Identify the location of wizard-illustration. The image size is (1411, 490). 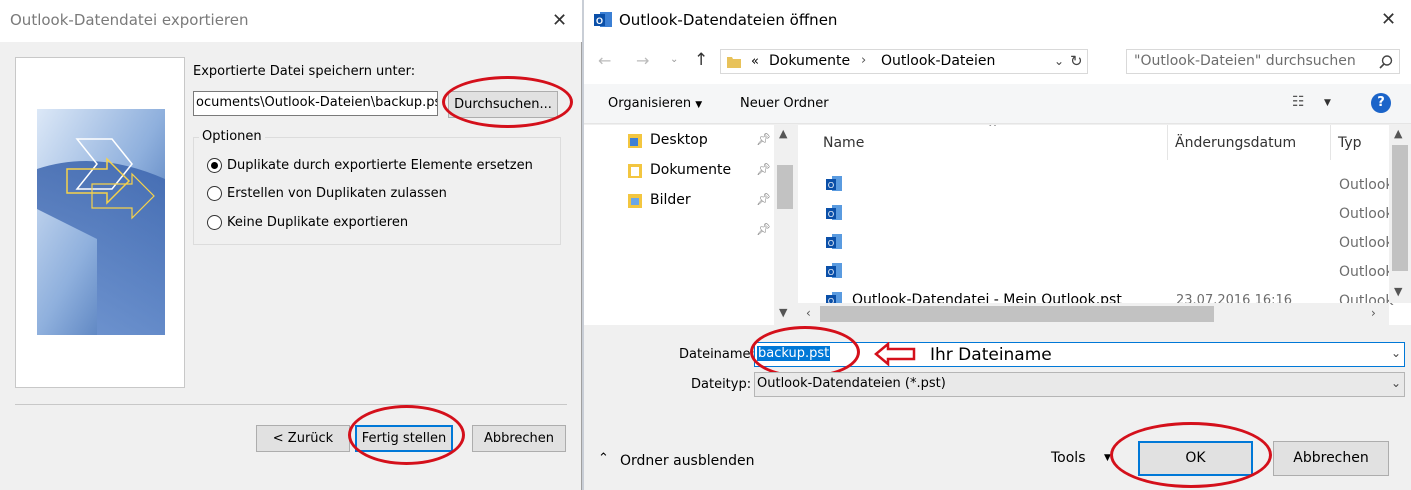
(101, 222).